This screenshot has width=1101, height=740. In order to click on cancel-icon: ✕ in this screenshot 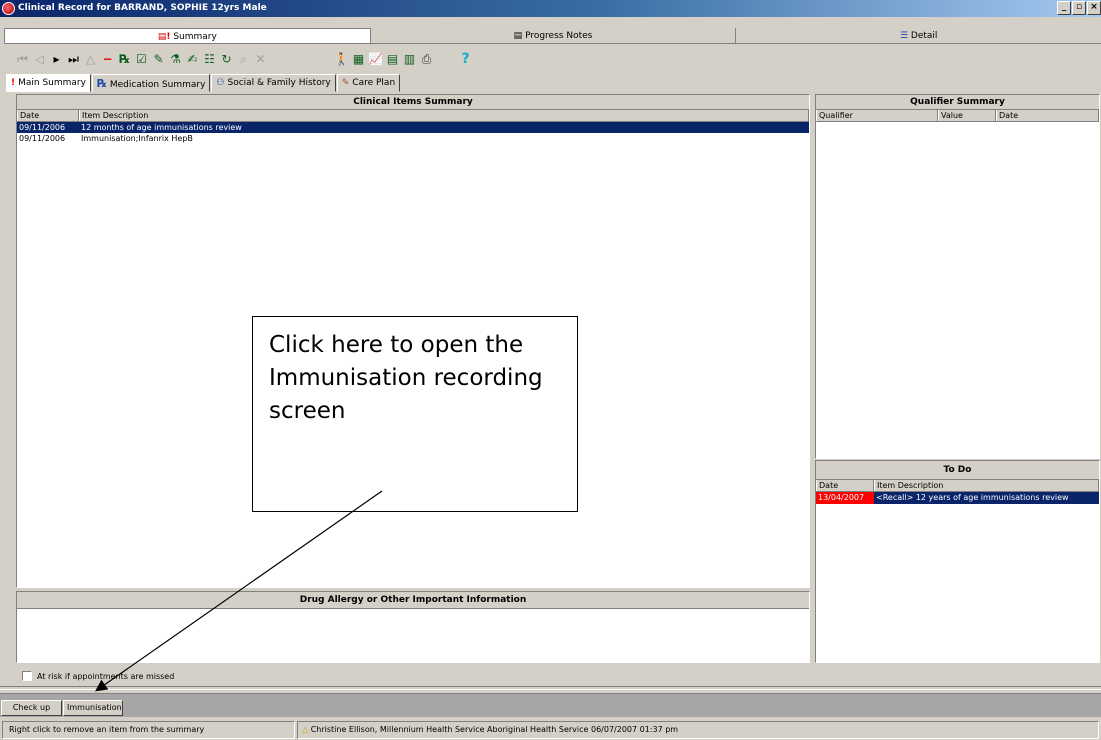, I will do `click(260, 59)`.